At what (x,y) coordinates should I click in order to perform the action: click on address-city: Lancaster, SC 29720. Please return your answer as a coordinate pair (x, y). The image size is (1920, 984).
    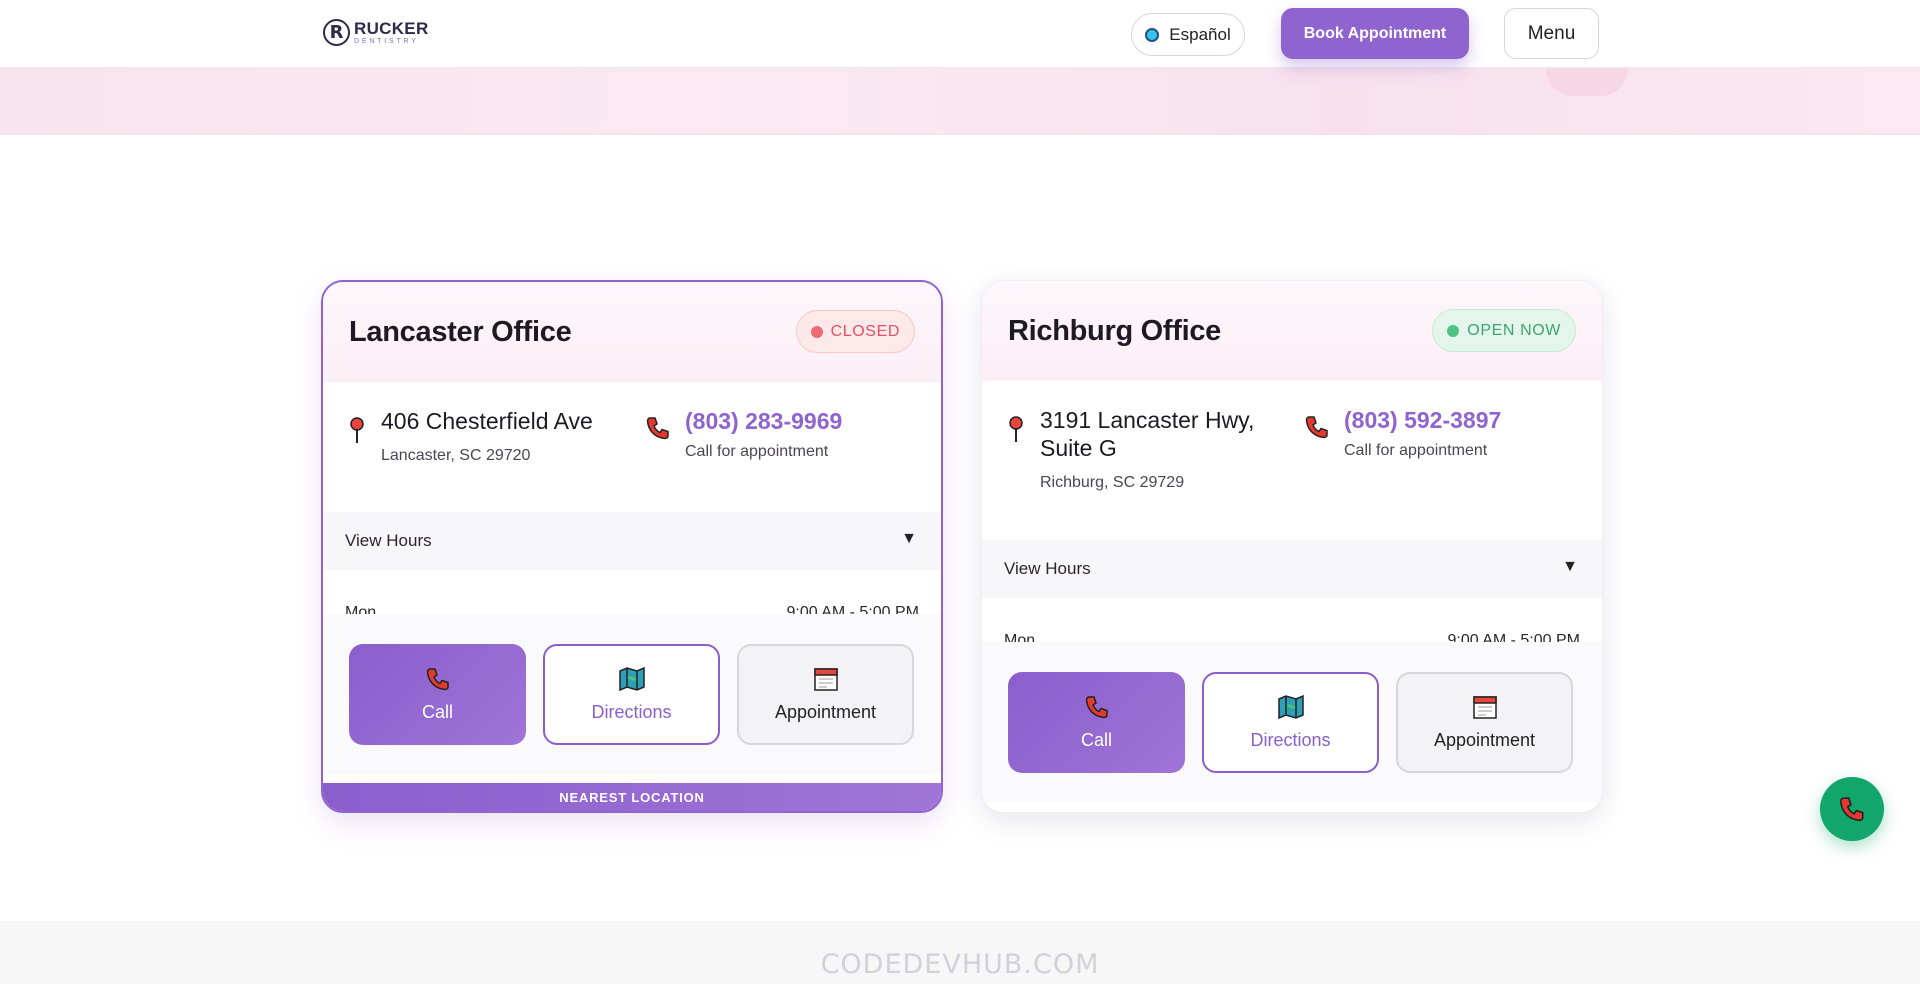
    Looking at the image, I should click on (456, 455).